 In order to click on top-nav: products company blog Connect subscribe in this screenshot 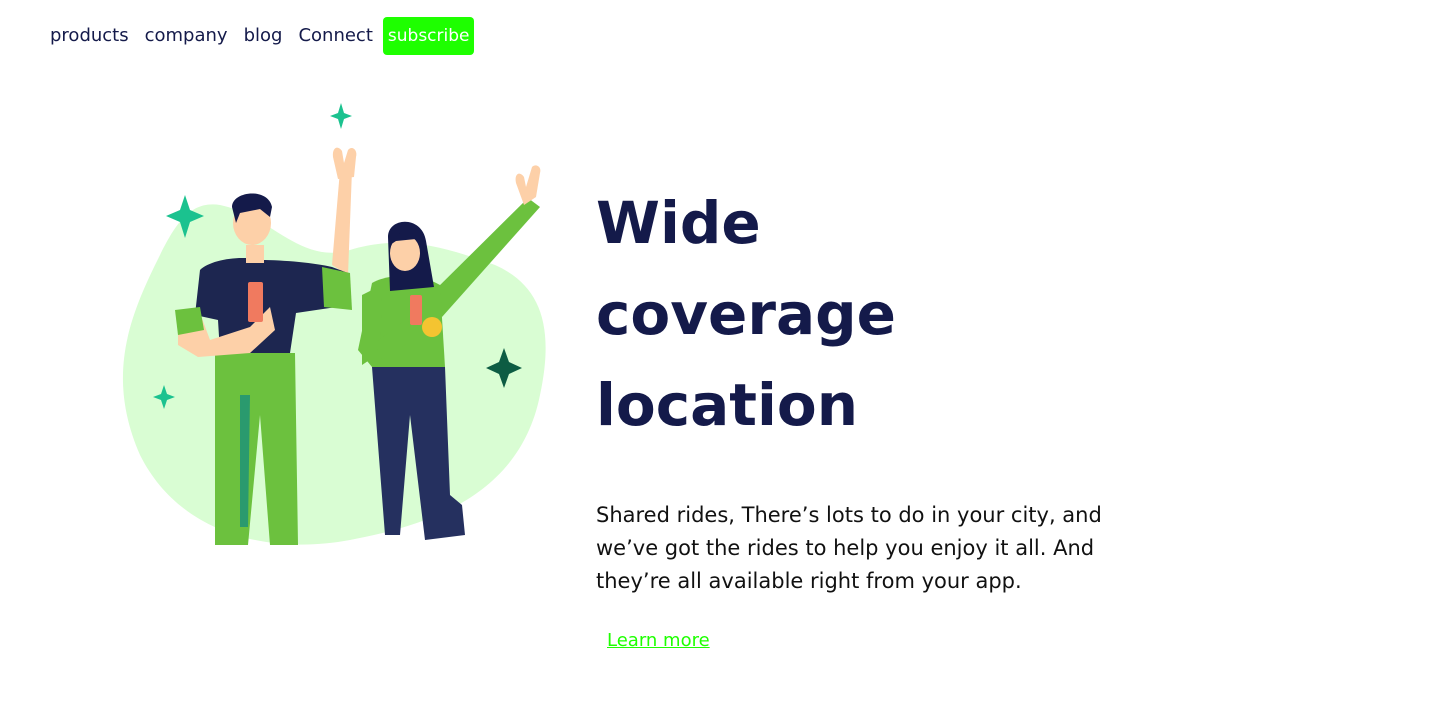, I will do `click(262, 36)`.